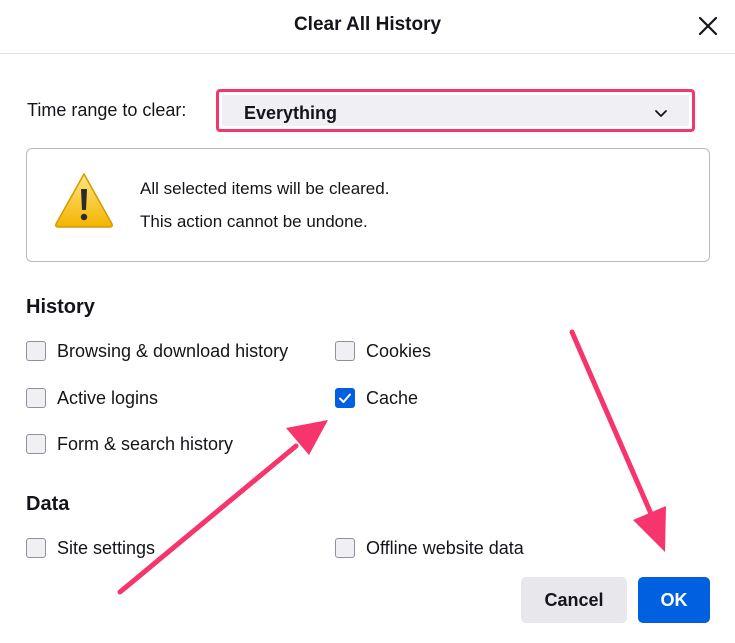 The height and width of the screenshot is (643, 735). I want to click on time-range-select-field: Everything, so click(455, 110).